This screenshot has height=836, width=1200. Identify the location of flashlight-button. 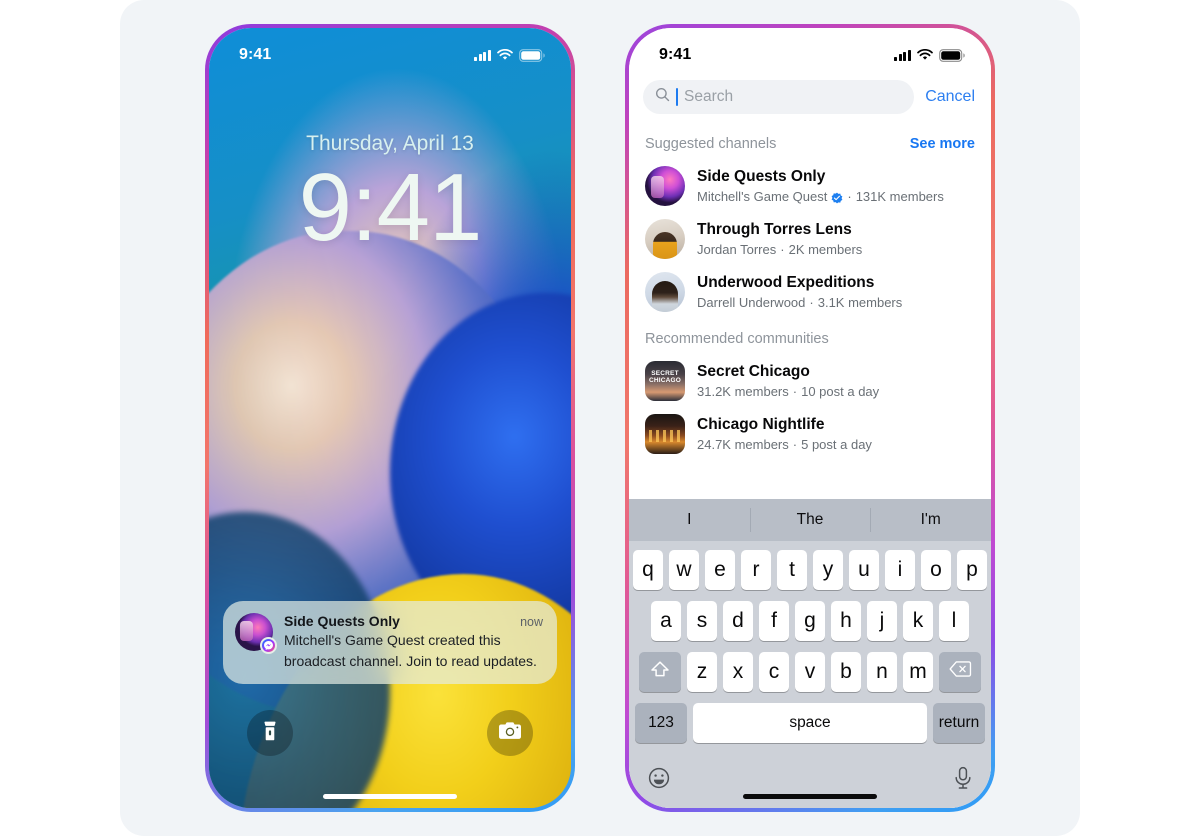
(270, 733).